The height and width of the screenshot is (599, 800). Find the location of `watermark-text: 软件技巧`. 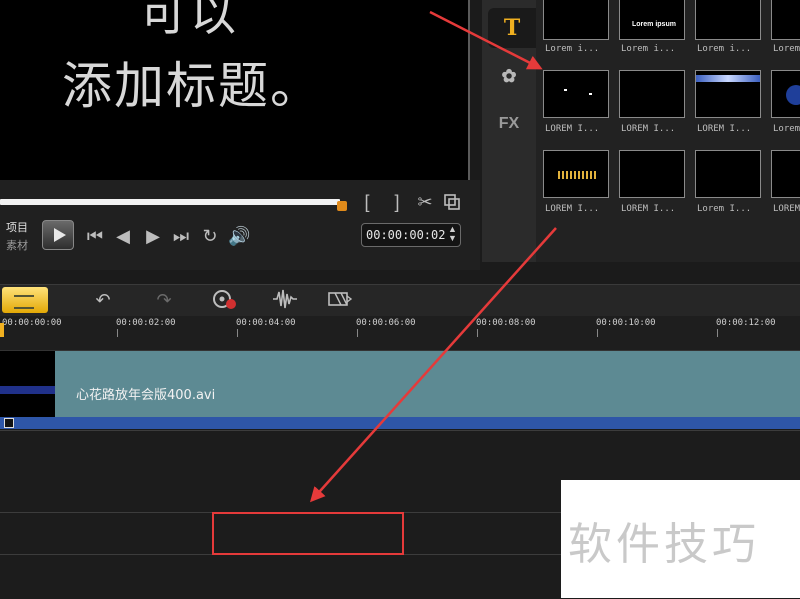

watermark-text: 软件技巧 is located at coordinates (664, 544).